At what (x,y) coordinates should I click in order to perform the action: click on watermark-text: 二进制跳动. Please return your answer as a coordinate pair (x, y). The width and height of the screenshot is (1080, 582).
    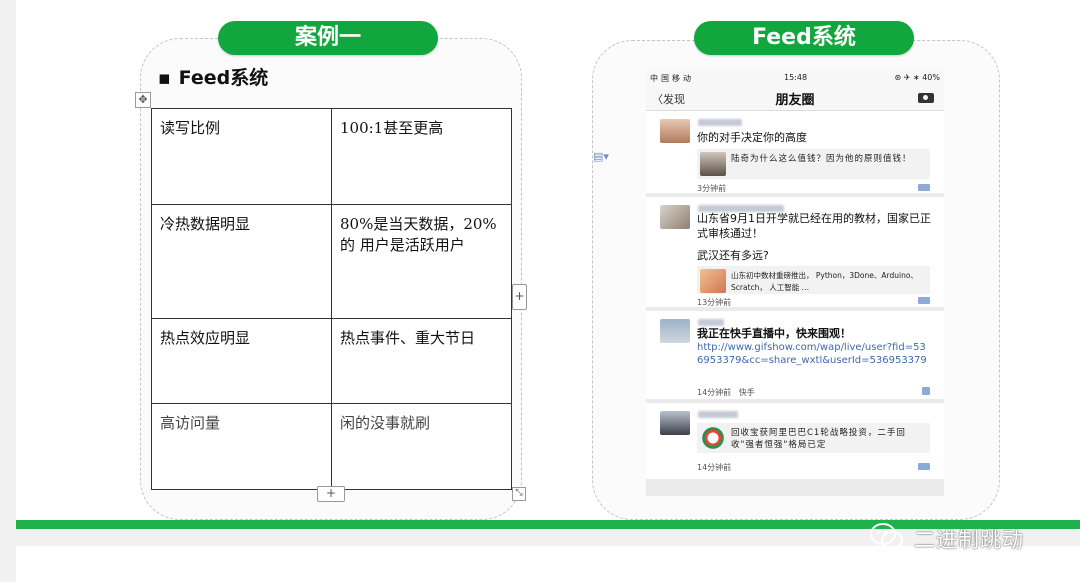
    Looking at the image, I should click on (969, 540).